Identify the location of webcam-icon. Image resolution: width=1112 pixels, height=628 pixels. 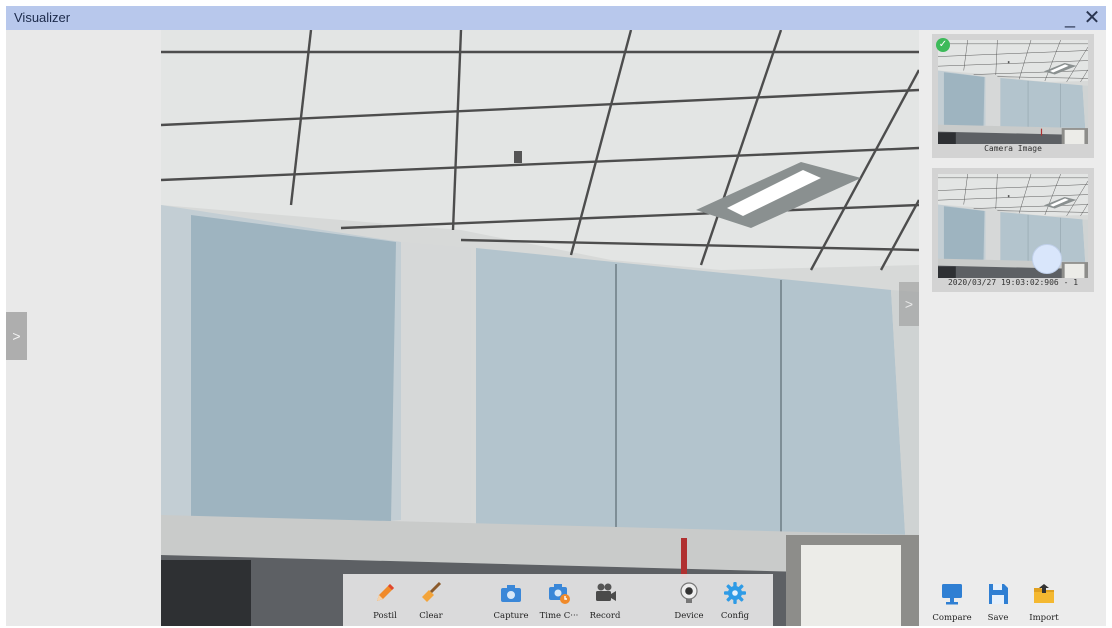
(689, 592).